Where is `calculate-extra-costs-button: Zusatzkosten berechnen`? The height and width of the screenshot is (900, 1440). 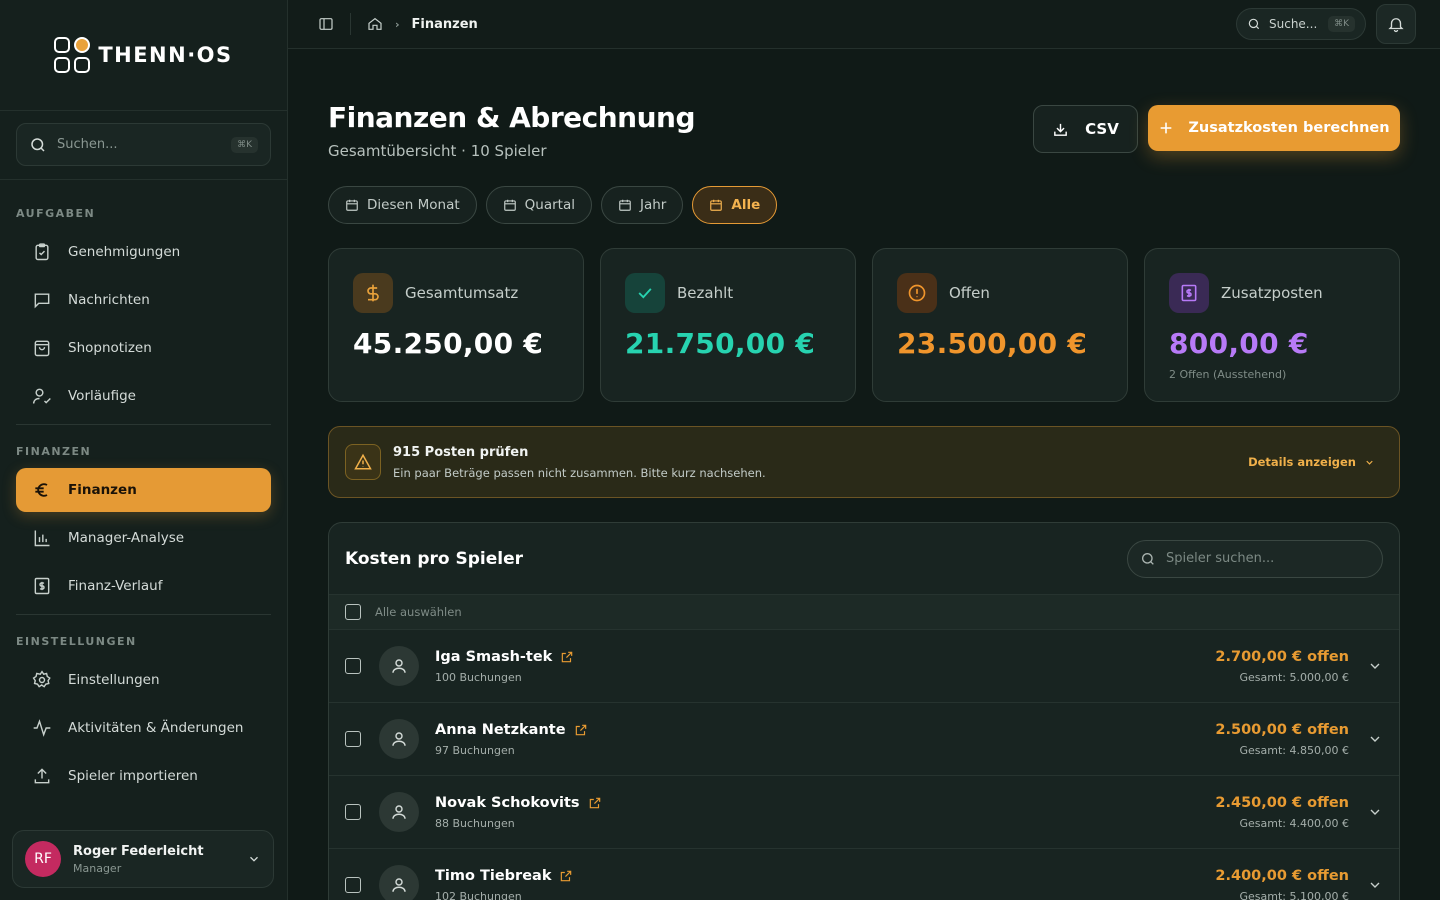
calculate-extra-costs-button: Zusatzkosten berechnen is located at coordinates (1274, 128).